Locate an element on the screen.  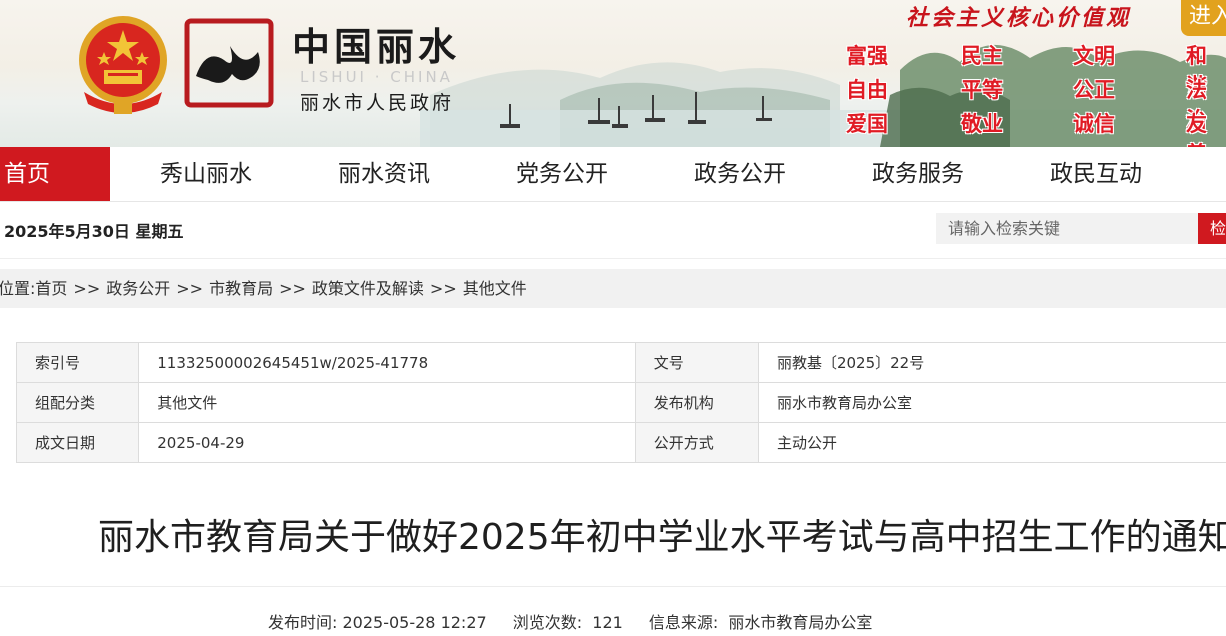
site-name-en: LISHUI · CHINA is located at coordinates (376, 77).